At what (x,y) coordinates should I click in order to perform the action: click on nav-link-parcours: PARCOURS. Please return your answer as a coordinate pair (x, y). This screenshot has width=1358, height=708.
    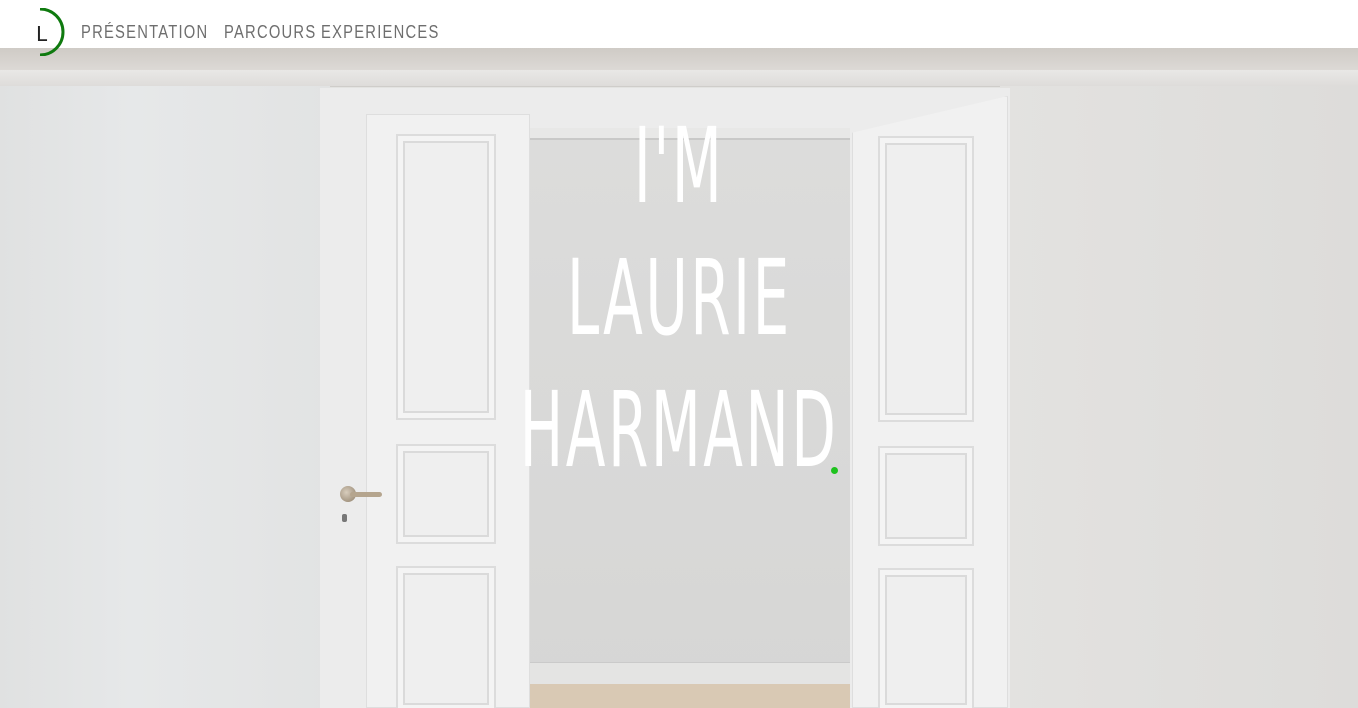
    Looking at the image, I should click on (269, 32).